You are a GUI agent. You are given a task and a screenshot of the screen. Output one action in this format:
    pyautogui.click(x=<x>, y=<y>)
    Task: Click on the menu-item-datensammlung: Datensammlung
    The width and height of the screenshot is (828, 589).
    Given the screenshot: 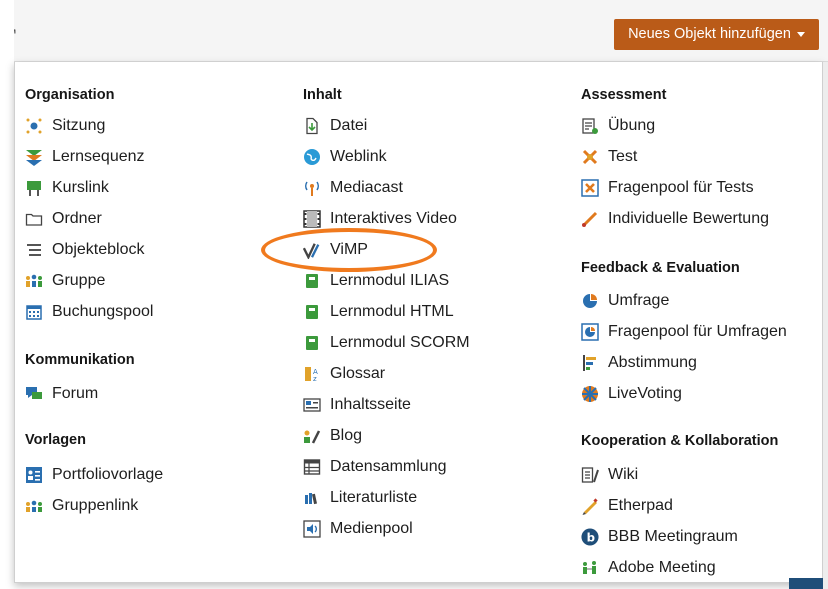 What is the action you would take?
    pyautogui.click(x=375, y=467)
    